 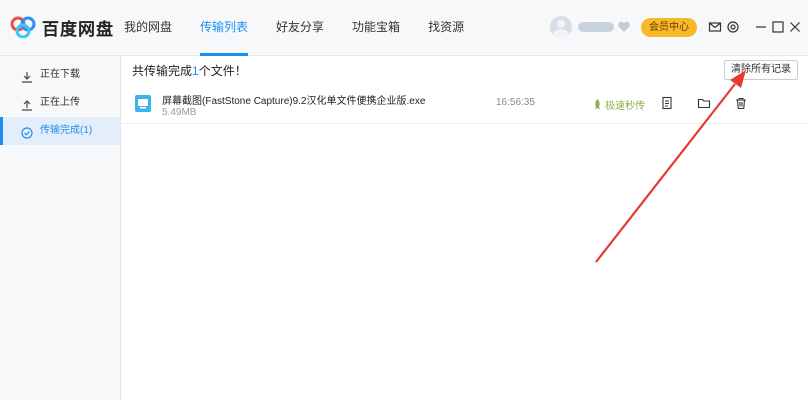 I want to click on sidebar-item-uploading: 正在上传, so click(x=60, y=103).